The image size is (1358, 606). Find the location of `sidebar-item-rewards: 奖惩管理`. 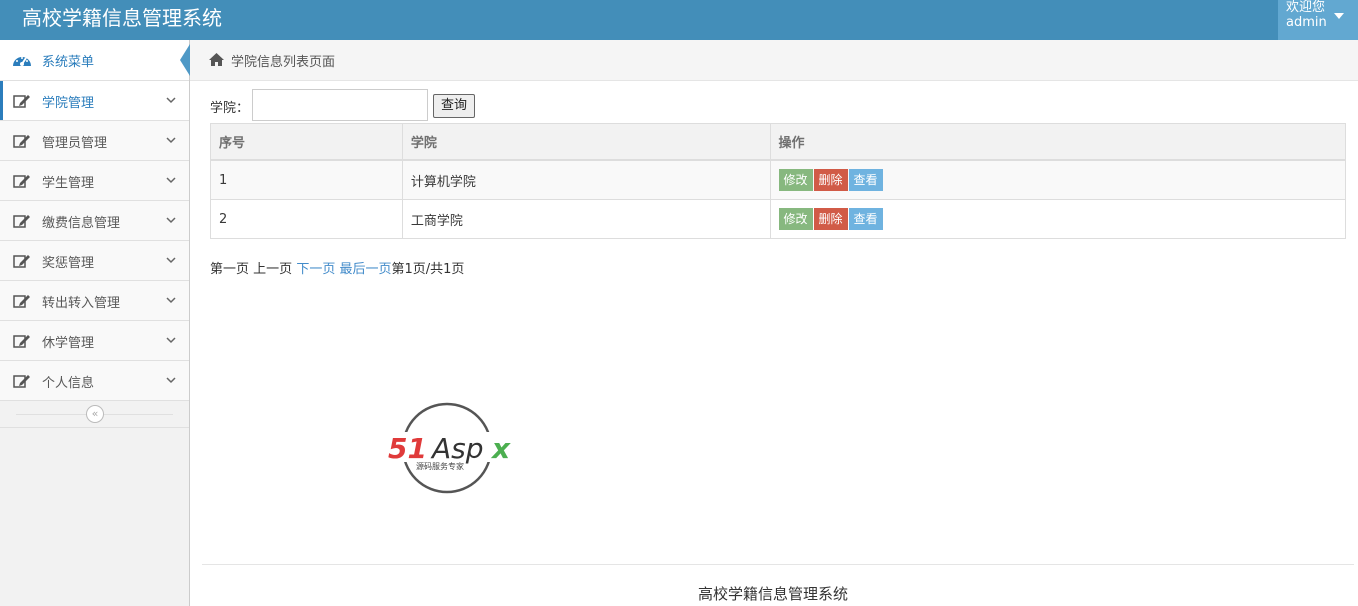

sidebar-item-rewards: 奖惩管理 is located at coordinates (94, 261).